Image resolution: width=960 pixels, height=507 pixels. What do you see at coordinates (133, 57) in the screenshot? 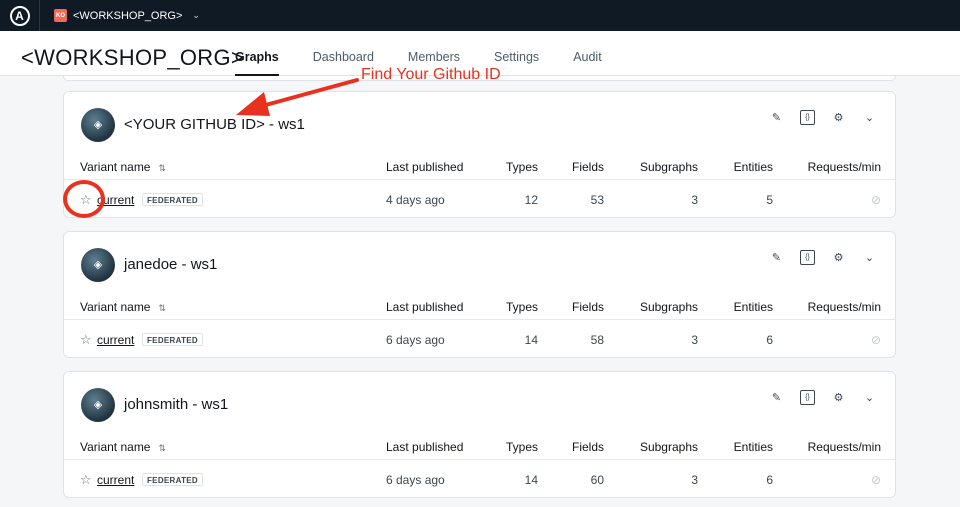
I see `page-title: <WORKSHOP_ORG>` at bounding box center [133, 57].